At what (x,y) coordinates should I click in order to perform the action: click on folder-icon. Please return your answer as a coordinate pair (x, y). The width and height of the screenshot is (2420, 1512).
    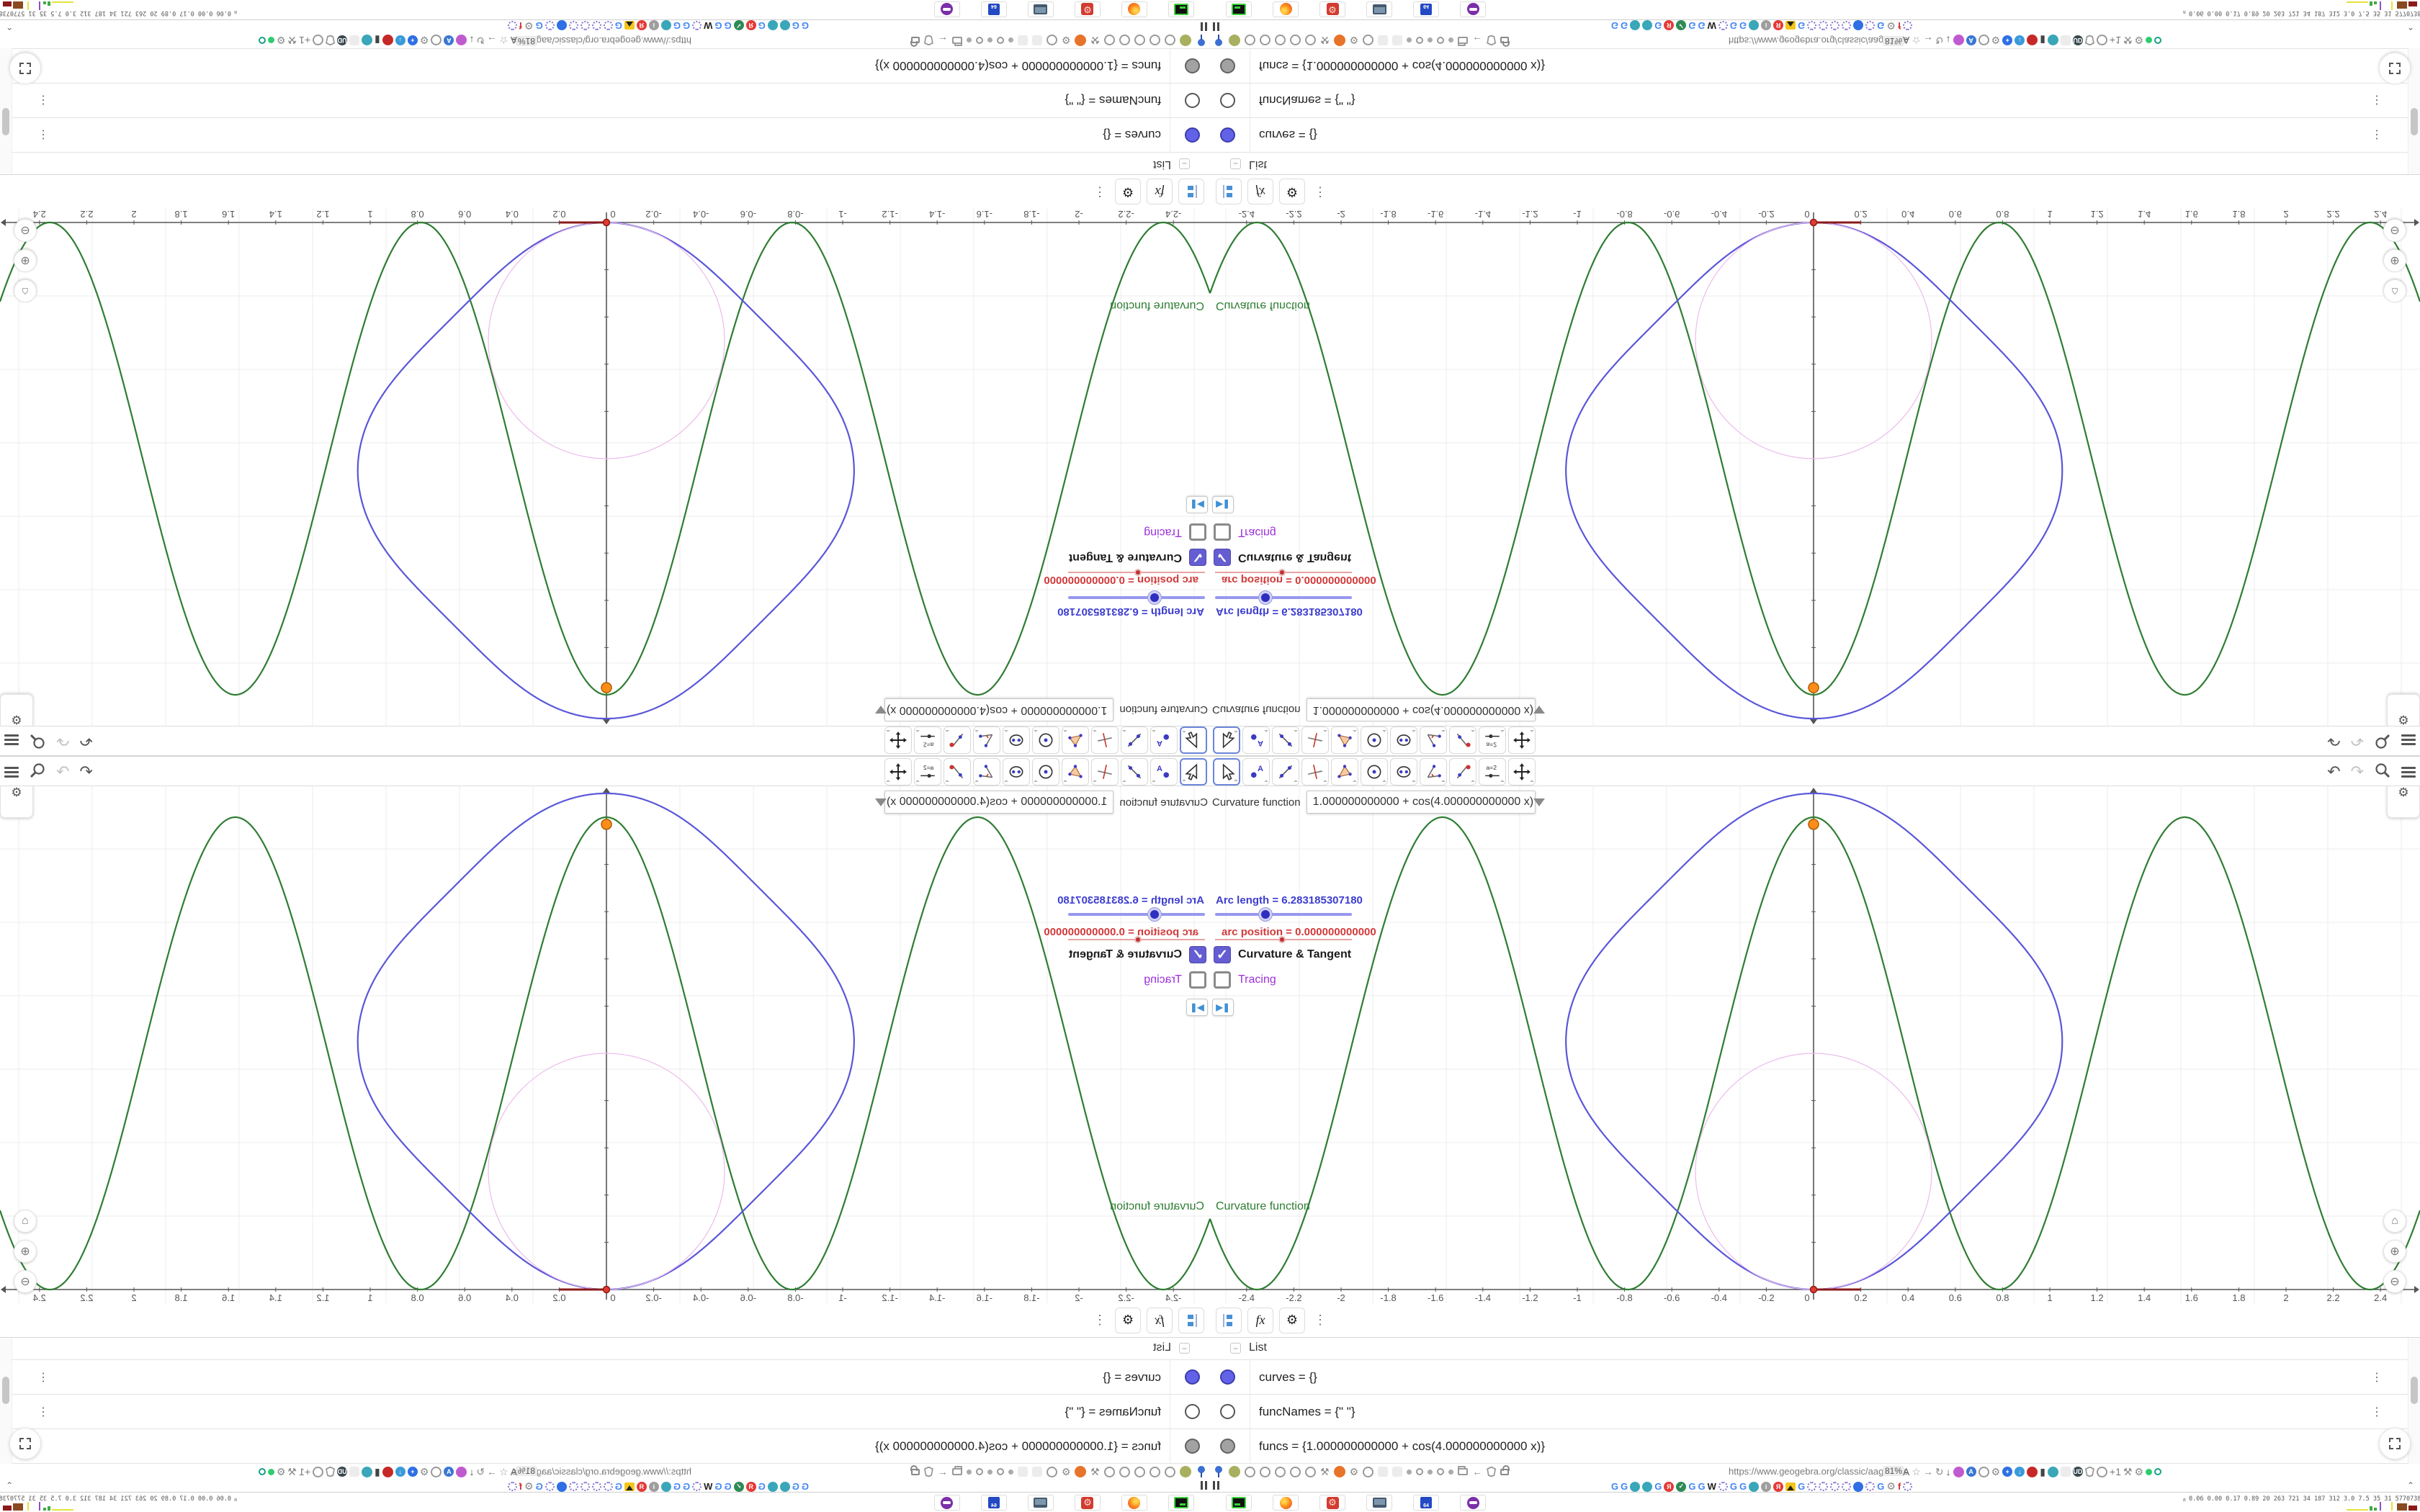
    Looking at the image, I should click on (956, 1471).